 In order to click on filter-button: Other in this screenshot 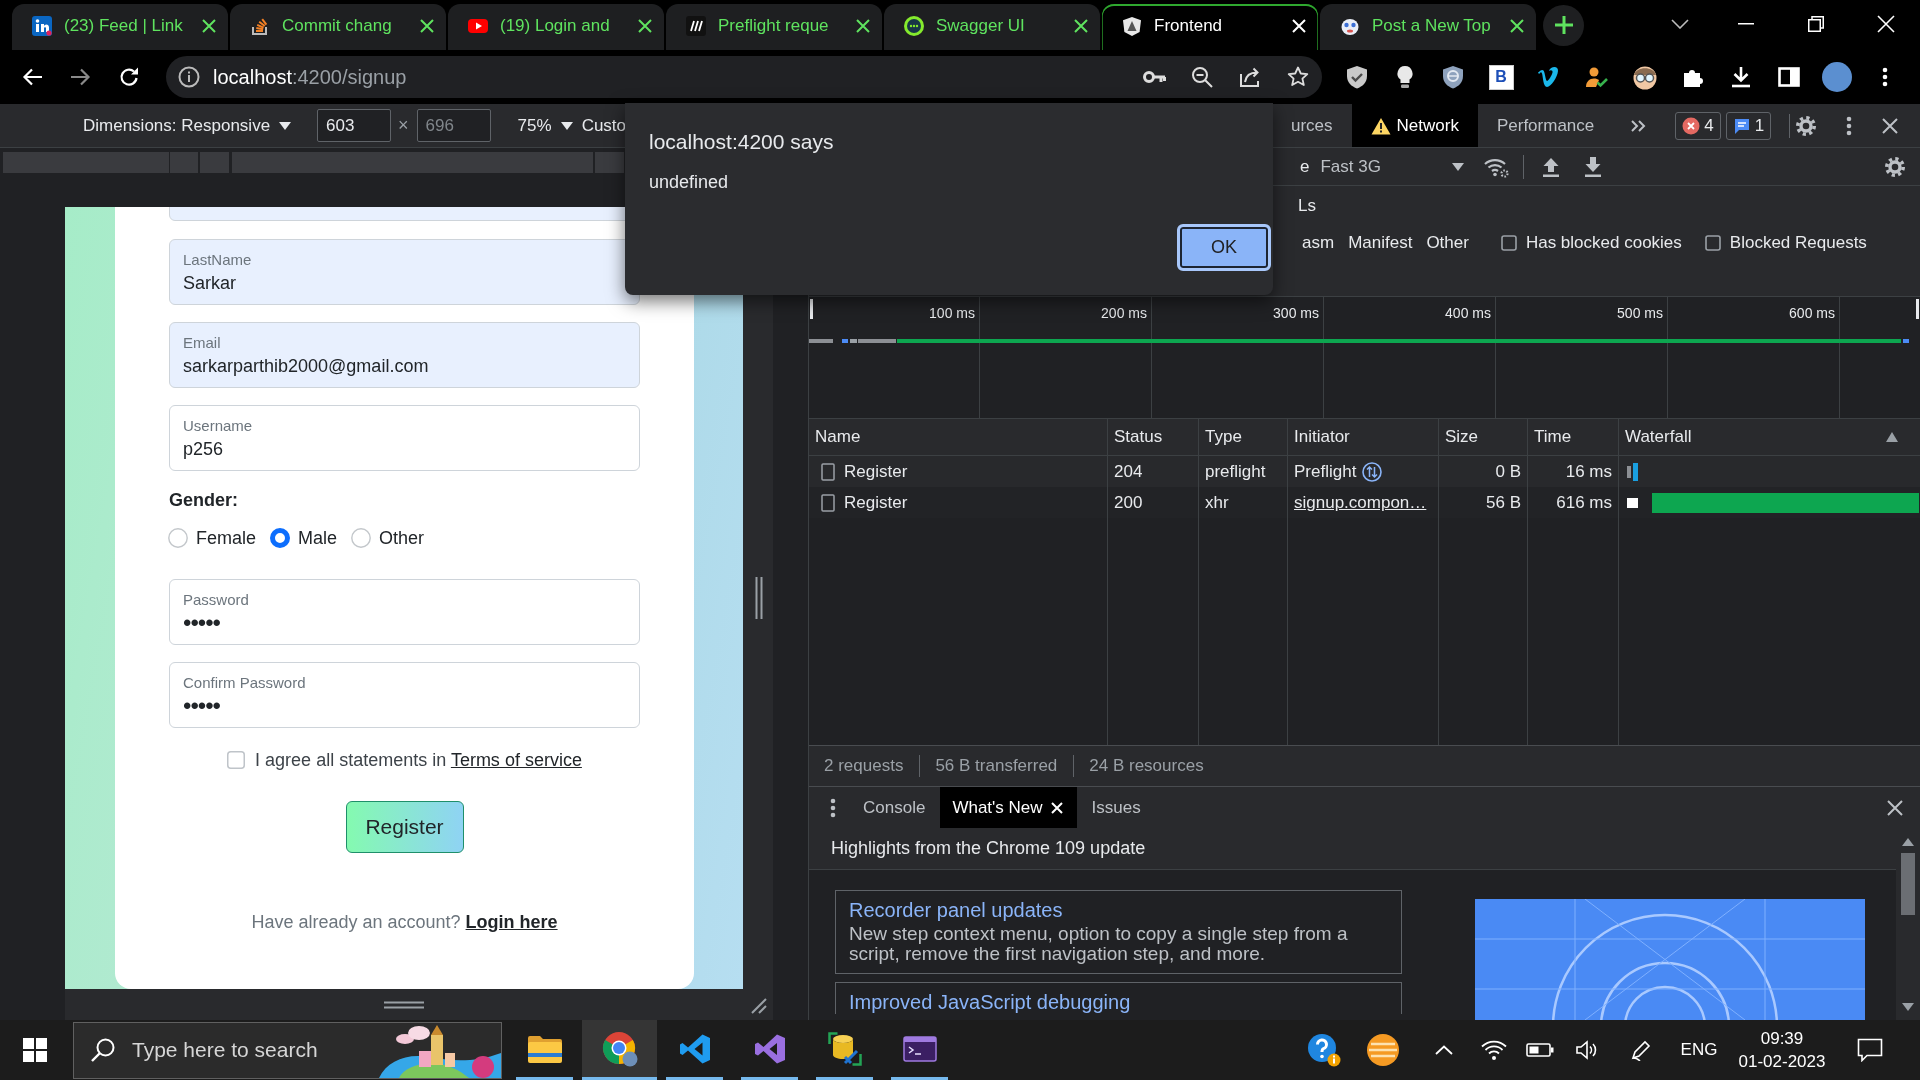, I will do `click(1447, 242)`.